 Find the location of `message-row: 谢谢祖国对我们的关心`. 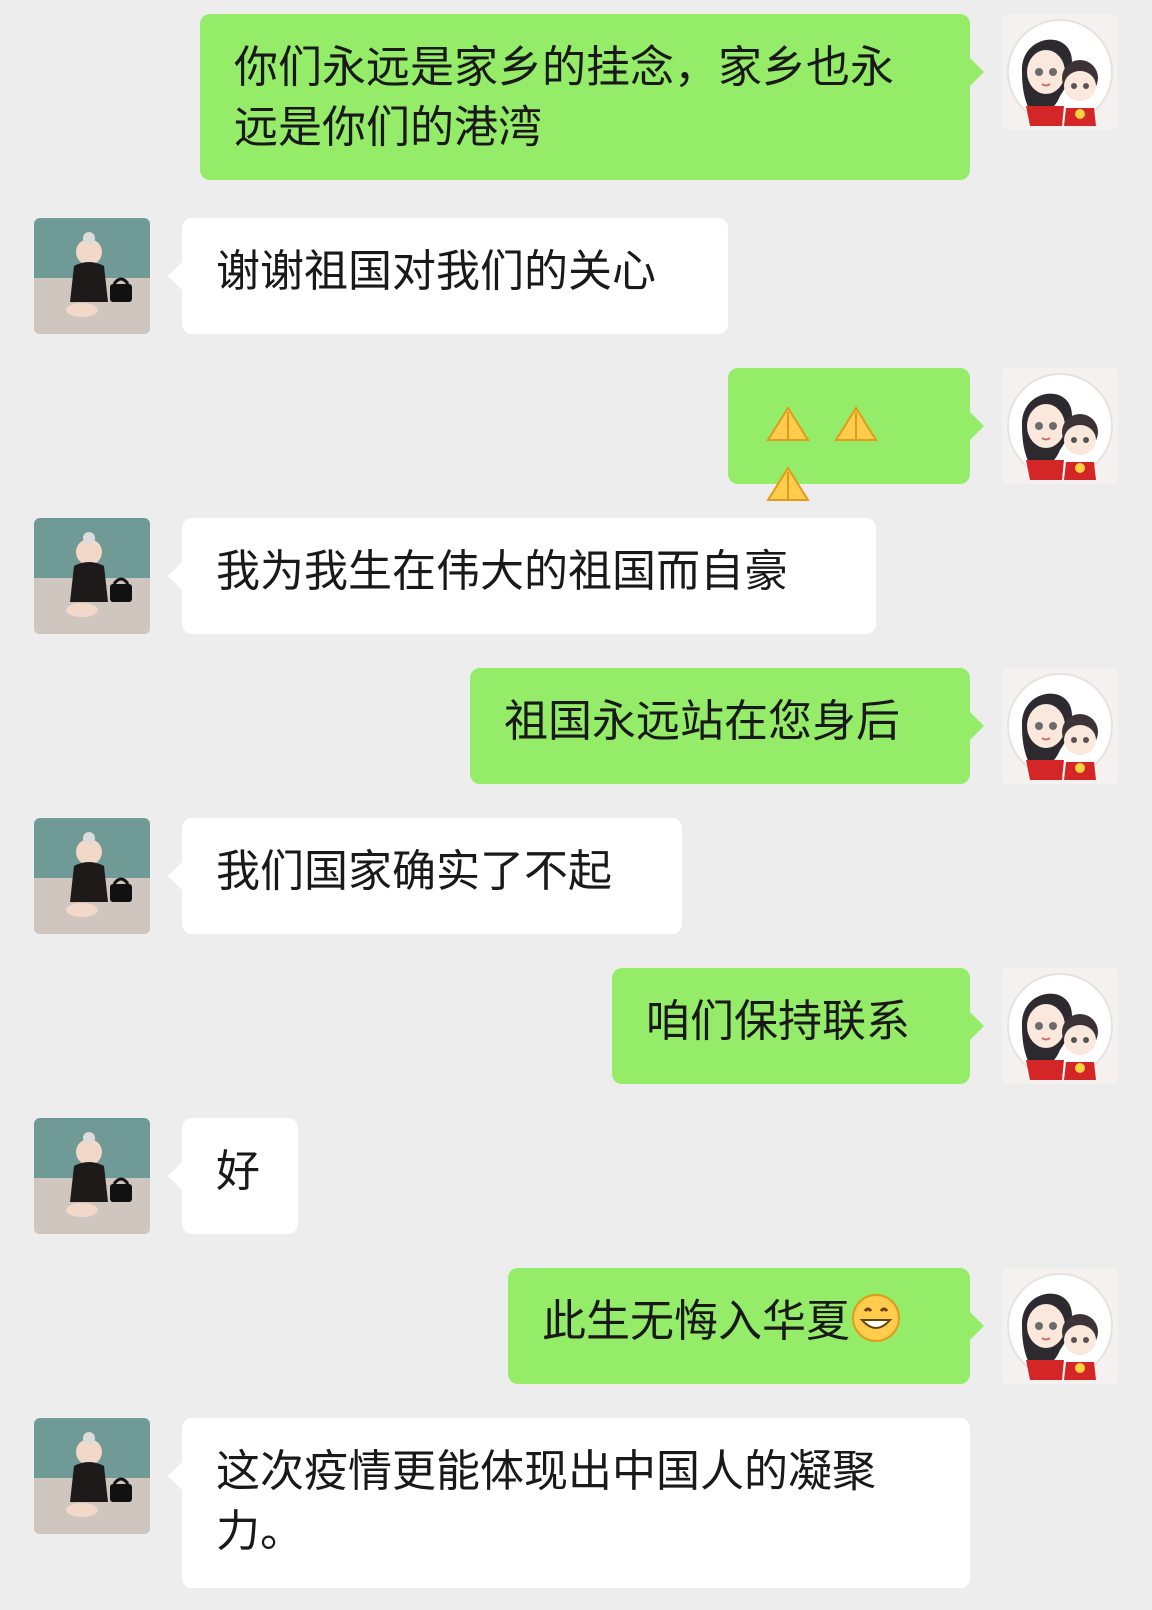

message-row: 谢谢祖国对我们的关心 is located at coordinates (576, 276).